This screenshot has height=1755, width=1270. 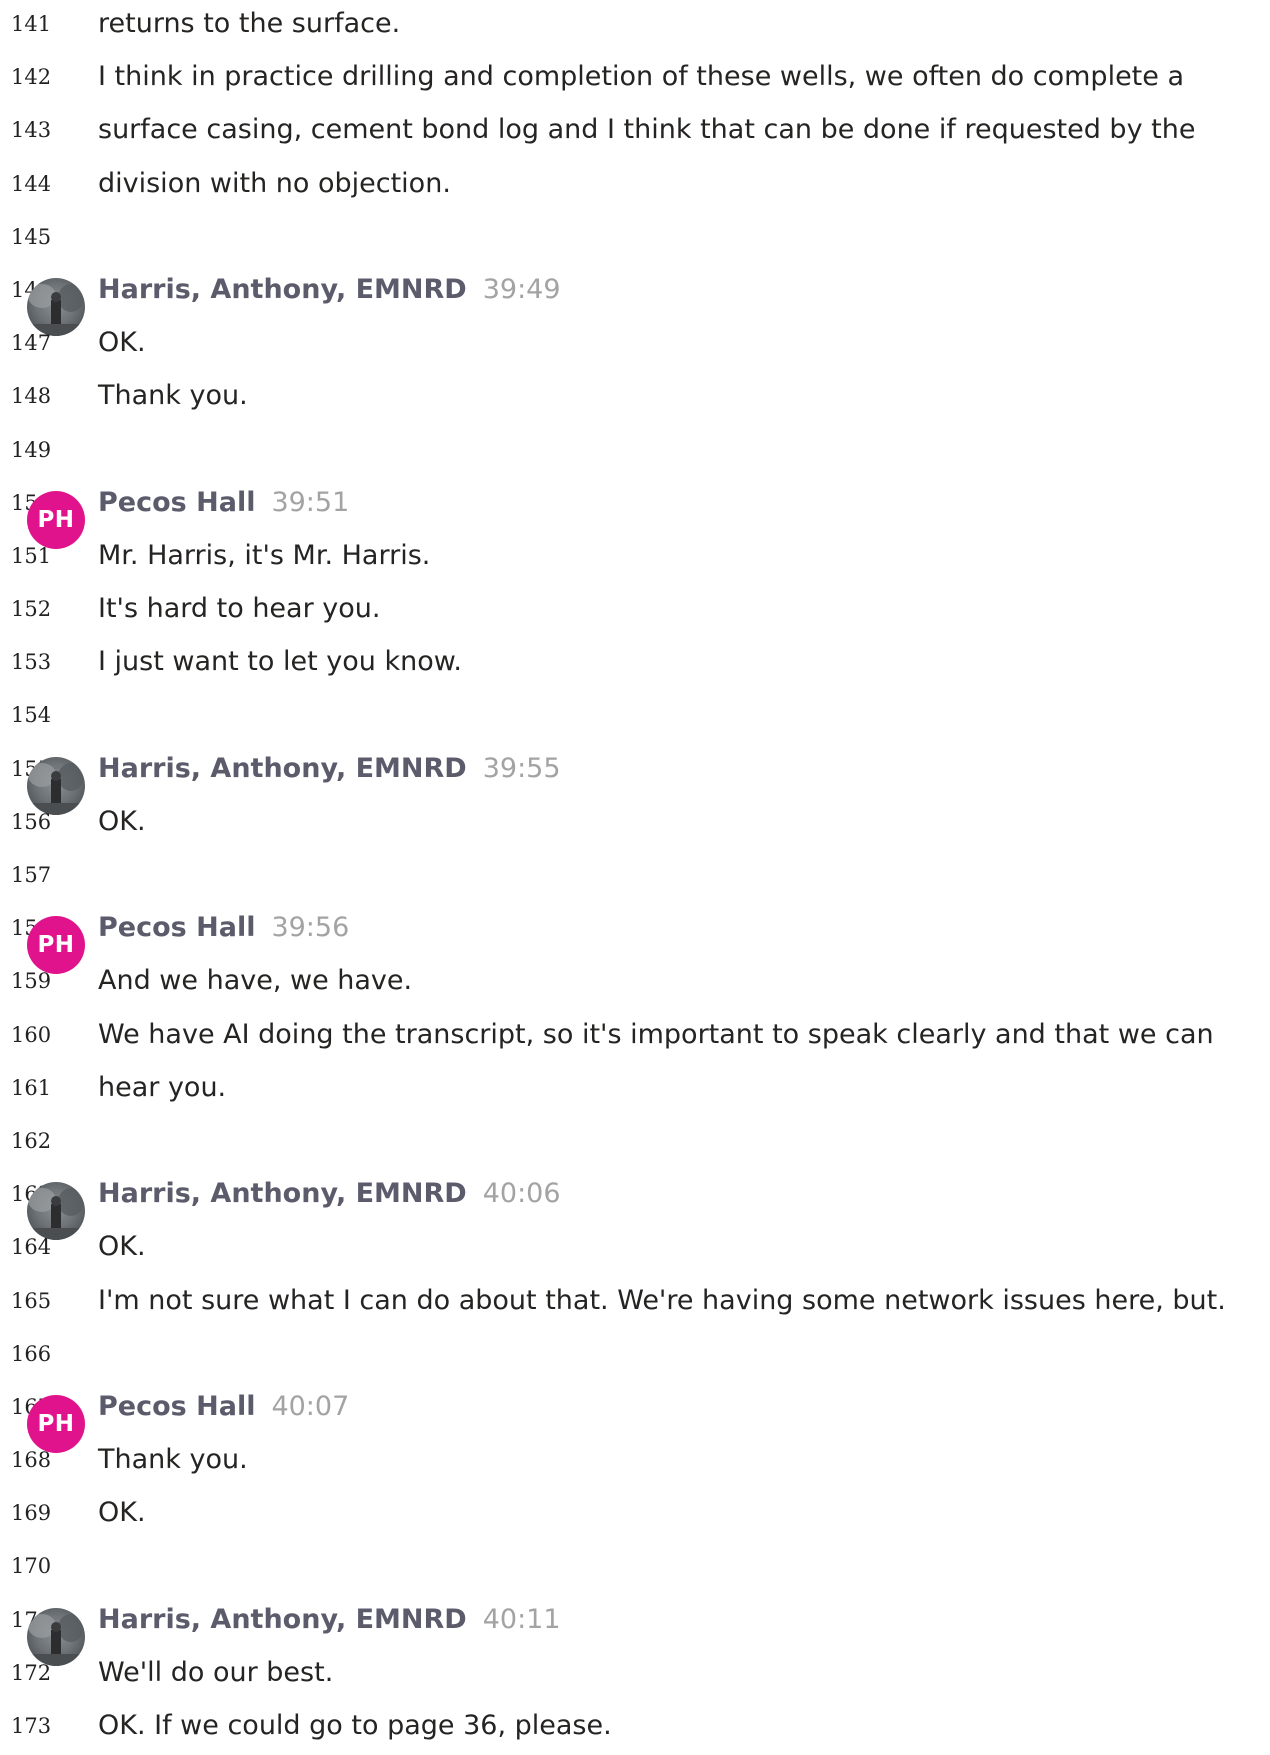 I want to click on speaker-label: Harris, Anthony, EMNRD 39:55, so click(x=329, y=769).